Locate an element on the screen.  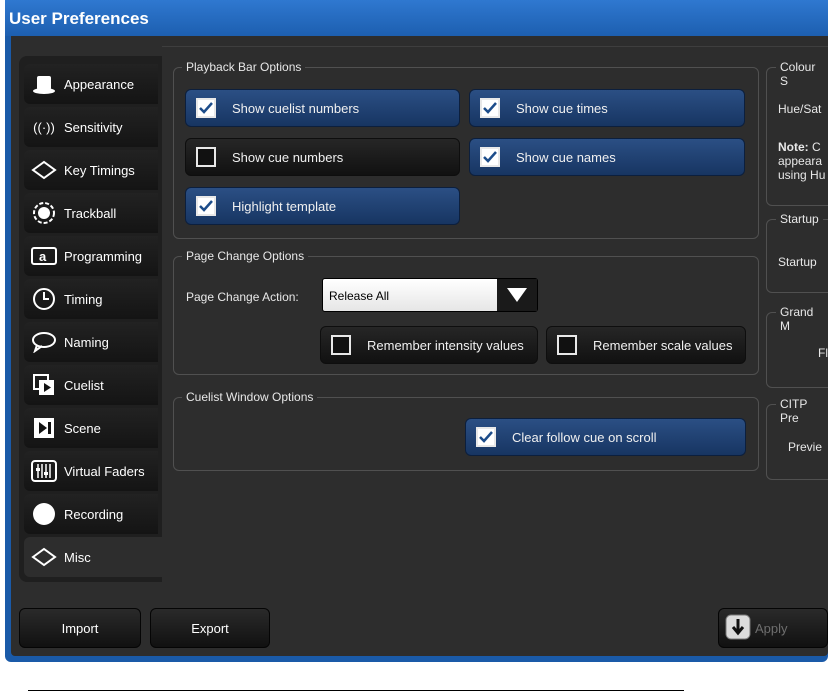
note-bold: Note: is located at coordinates (793, 147).